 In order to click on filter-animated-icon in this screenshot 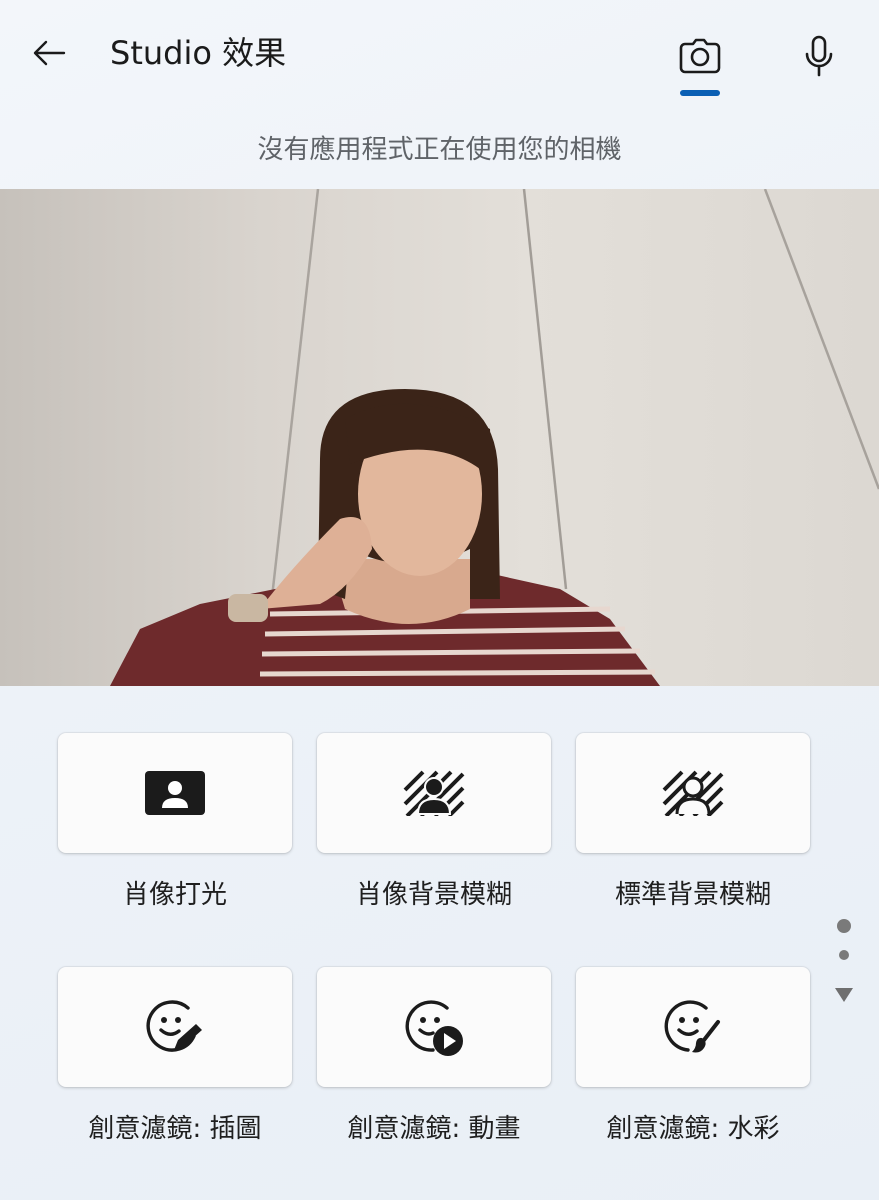, I will do `click(434, 1028)`.